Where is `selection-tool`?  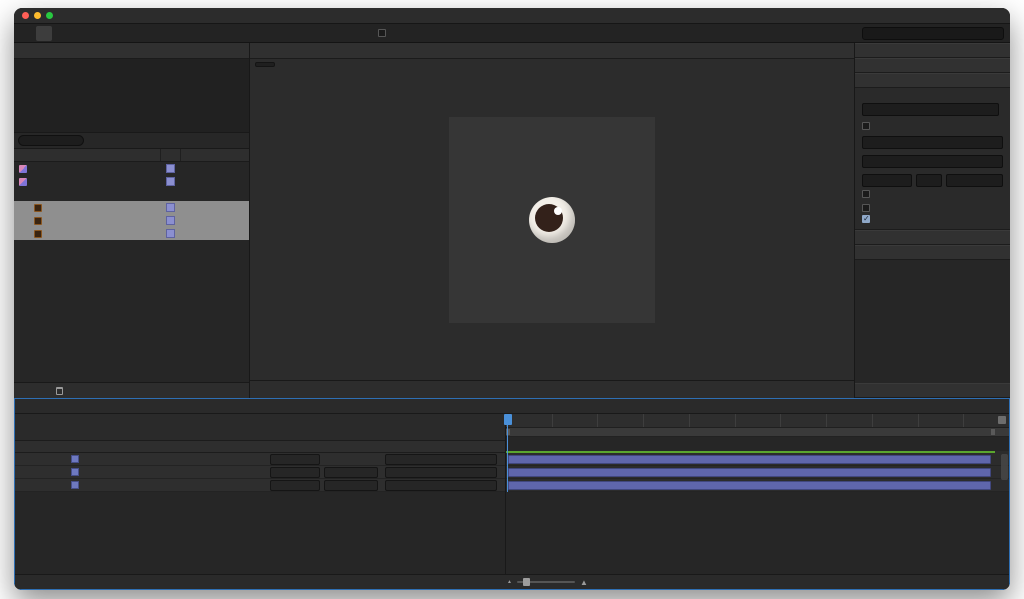
selection-tool is located at coordinates (44, 33).